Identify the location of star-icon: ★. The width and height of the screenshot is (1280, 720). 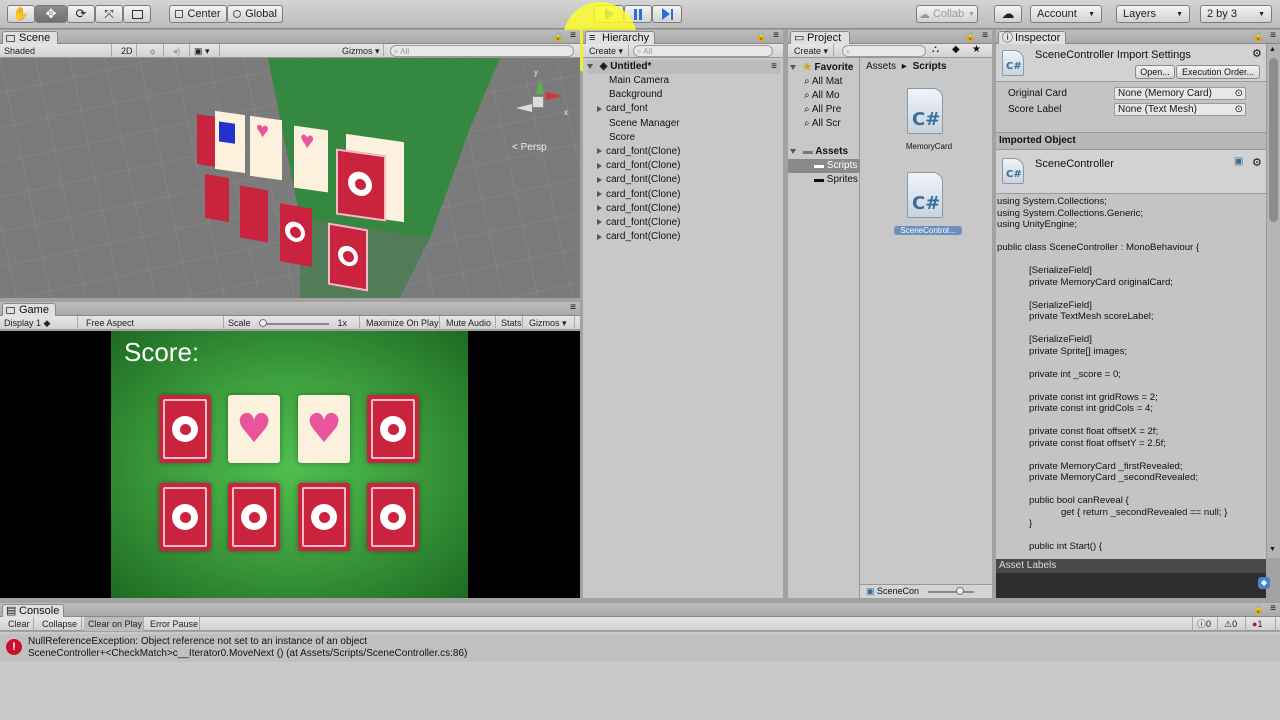
(976, 49).